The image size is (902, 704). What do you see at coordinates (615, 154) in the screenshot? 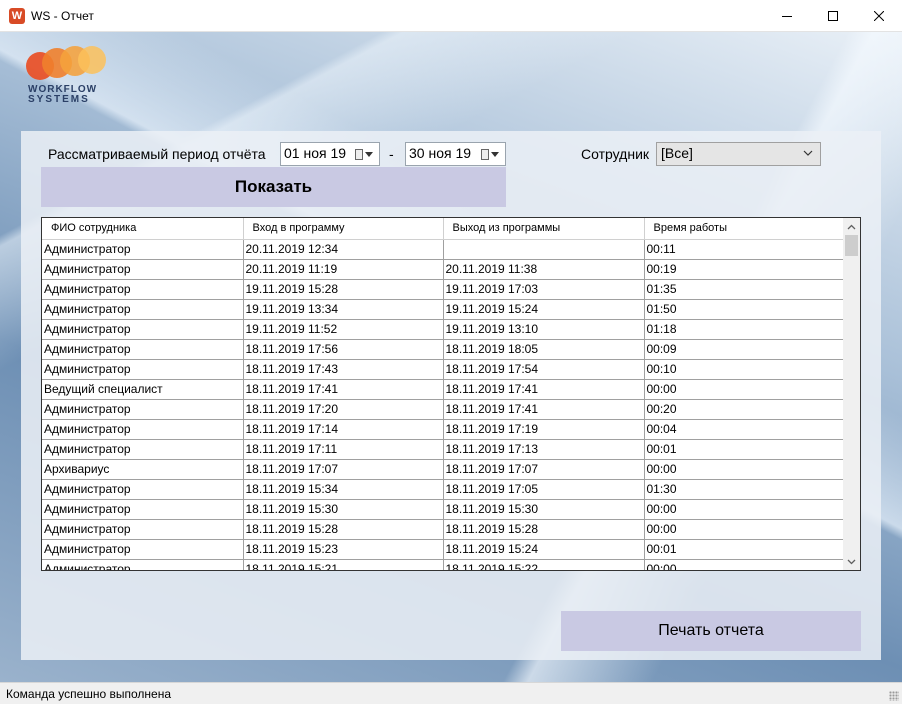
I see `employee-label: Сотрудник` at bounding box center [615, 154].